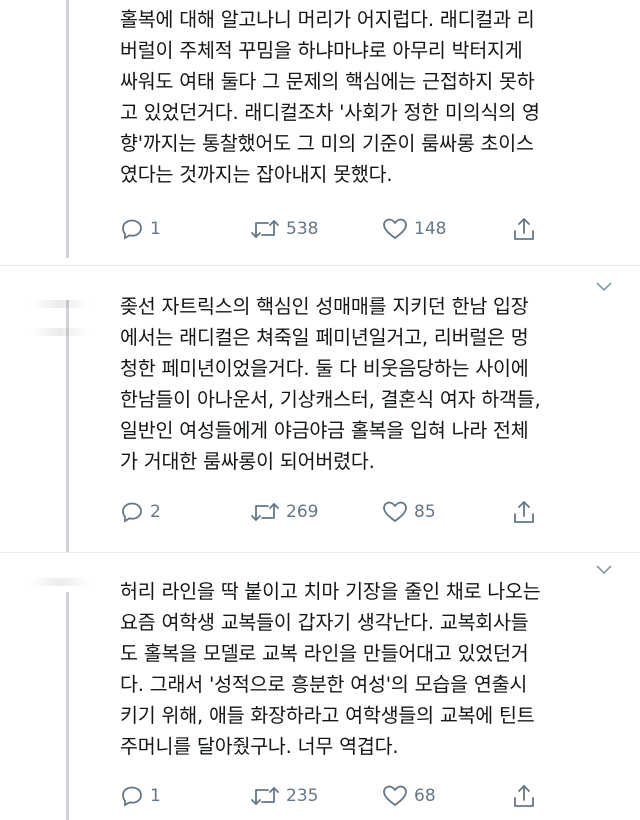  I want to click on like-count: 68, so click(425, 796).